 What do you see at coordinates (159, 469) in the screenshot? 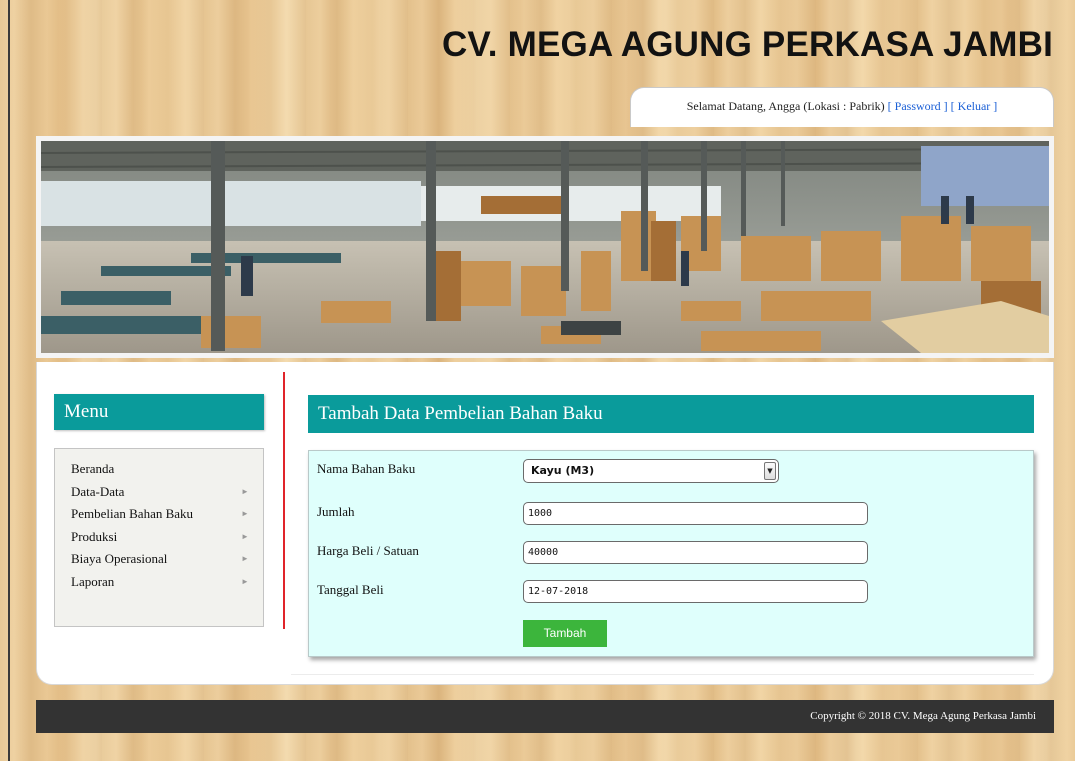
I see `sidebar-item-beranda: Beranda` at bounding box center [159, 469].